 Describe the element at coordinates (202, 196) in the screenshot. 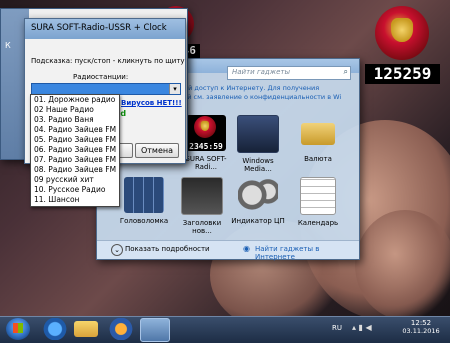

I see `news-thumbnail` at that location.